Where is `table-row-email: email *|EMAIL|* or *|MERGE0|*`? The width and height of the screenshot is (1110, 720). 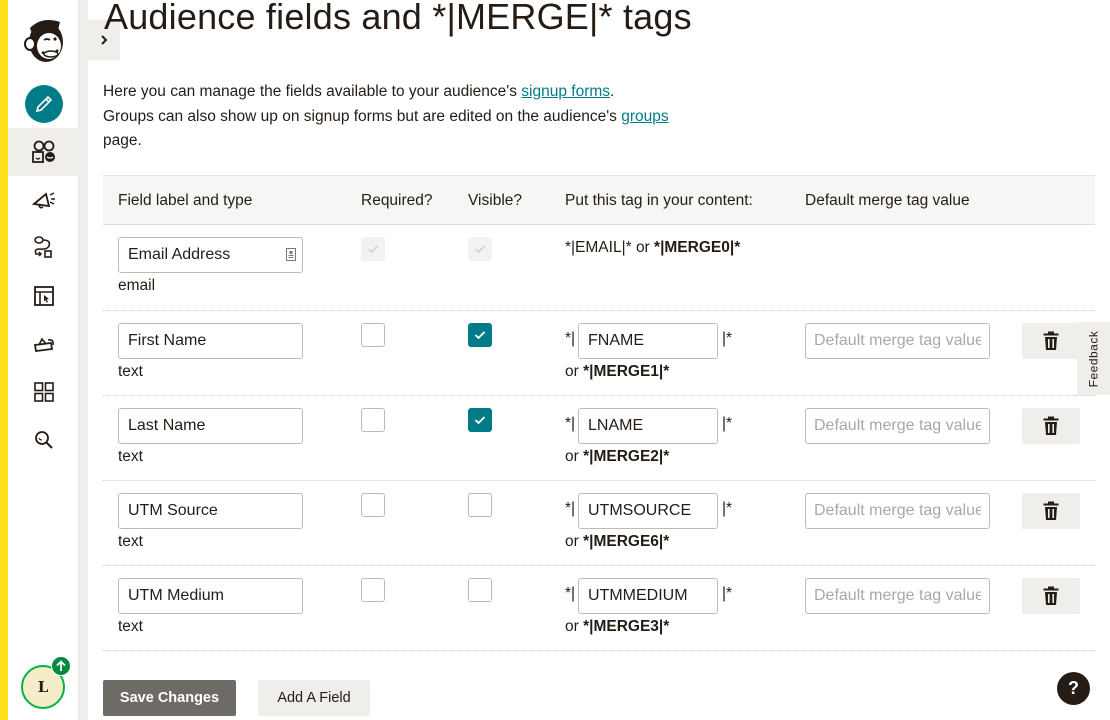
table-row-email: email *|EMAIL|* or *|MERGE0|* is located at coordinates (599, 268).